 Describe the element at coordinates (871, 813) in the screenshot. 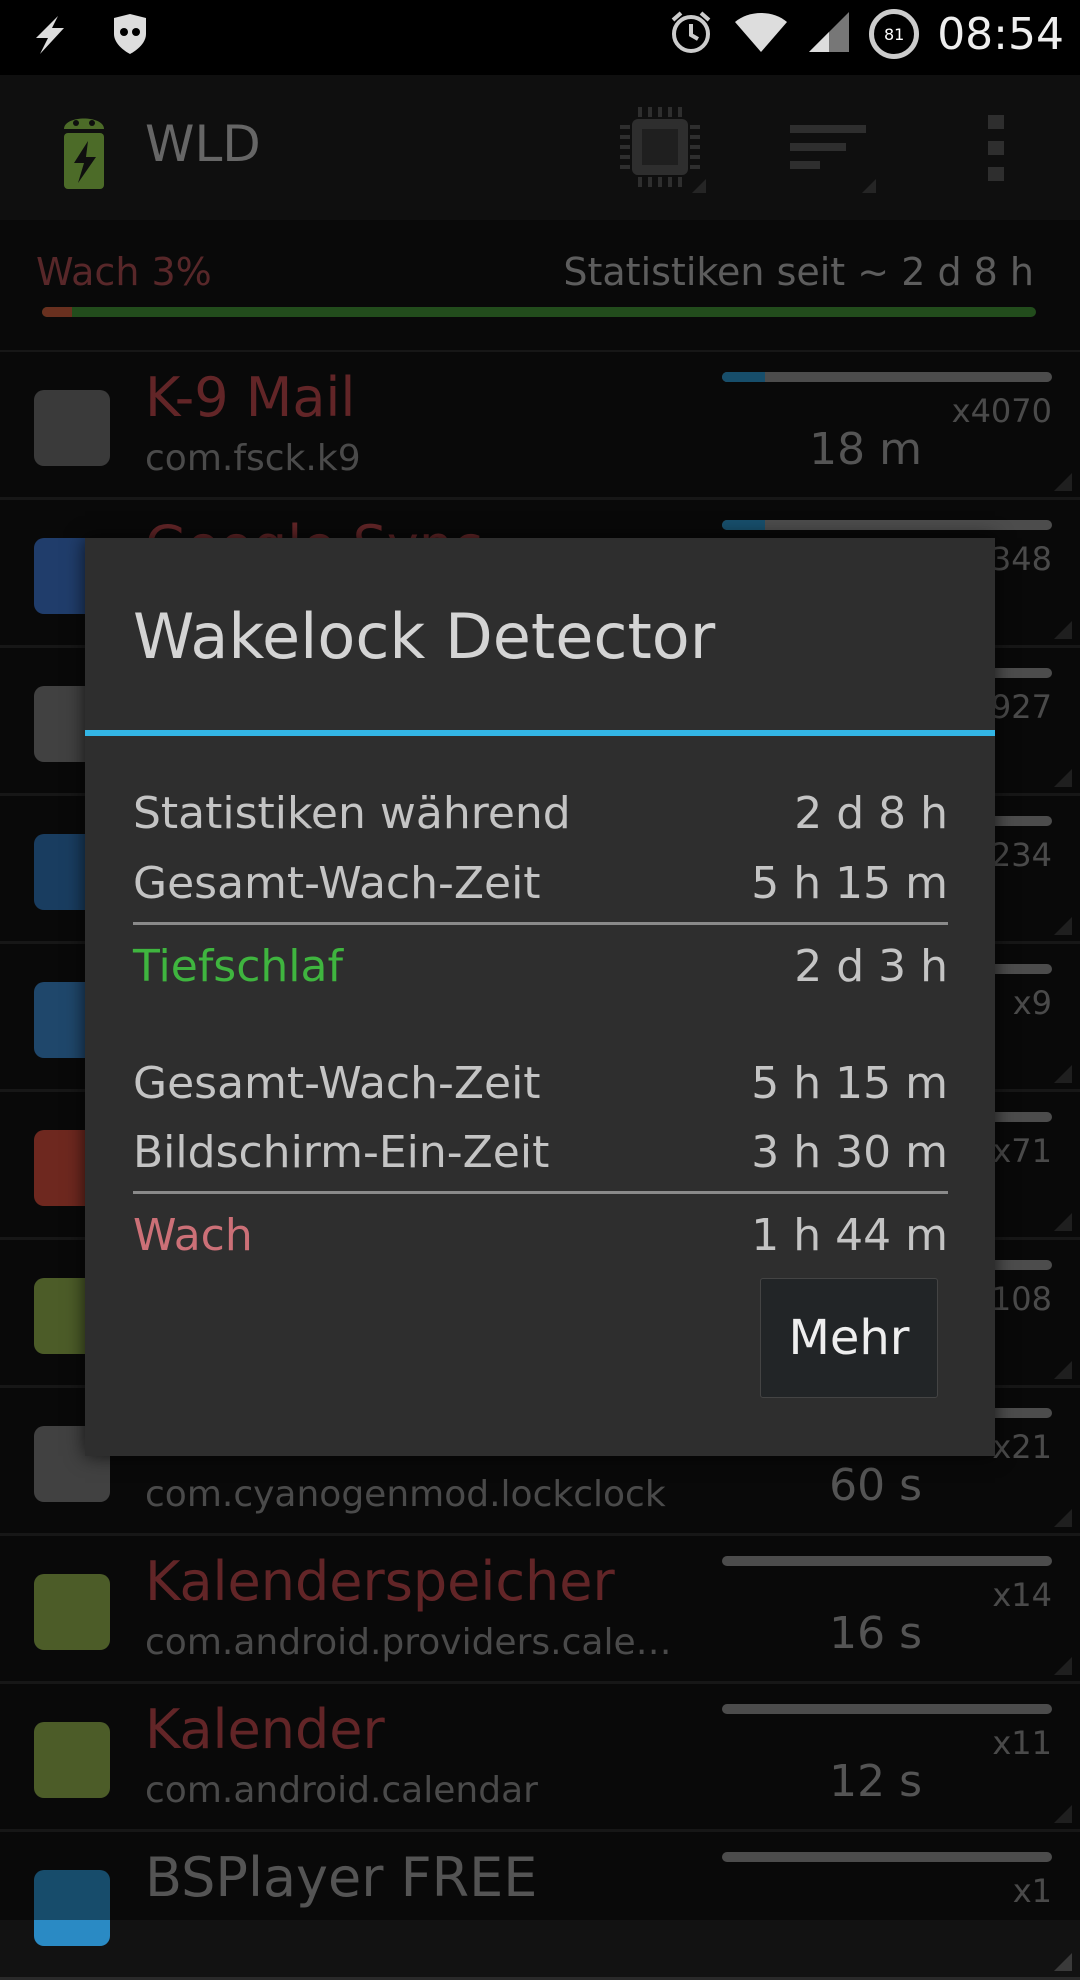

I see `stats-during-value: 2 d 8 h` at that location.